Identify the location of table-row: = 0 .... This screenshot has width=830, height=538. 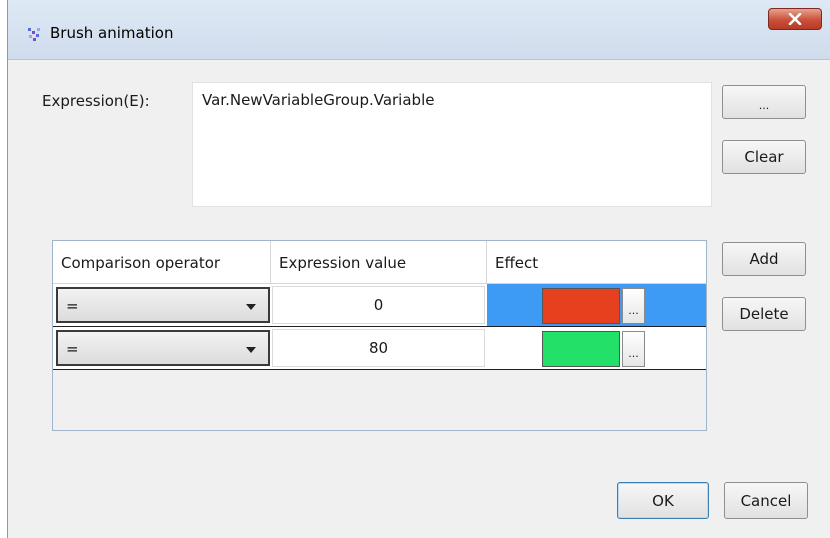
(379, 305).